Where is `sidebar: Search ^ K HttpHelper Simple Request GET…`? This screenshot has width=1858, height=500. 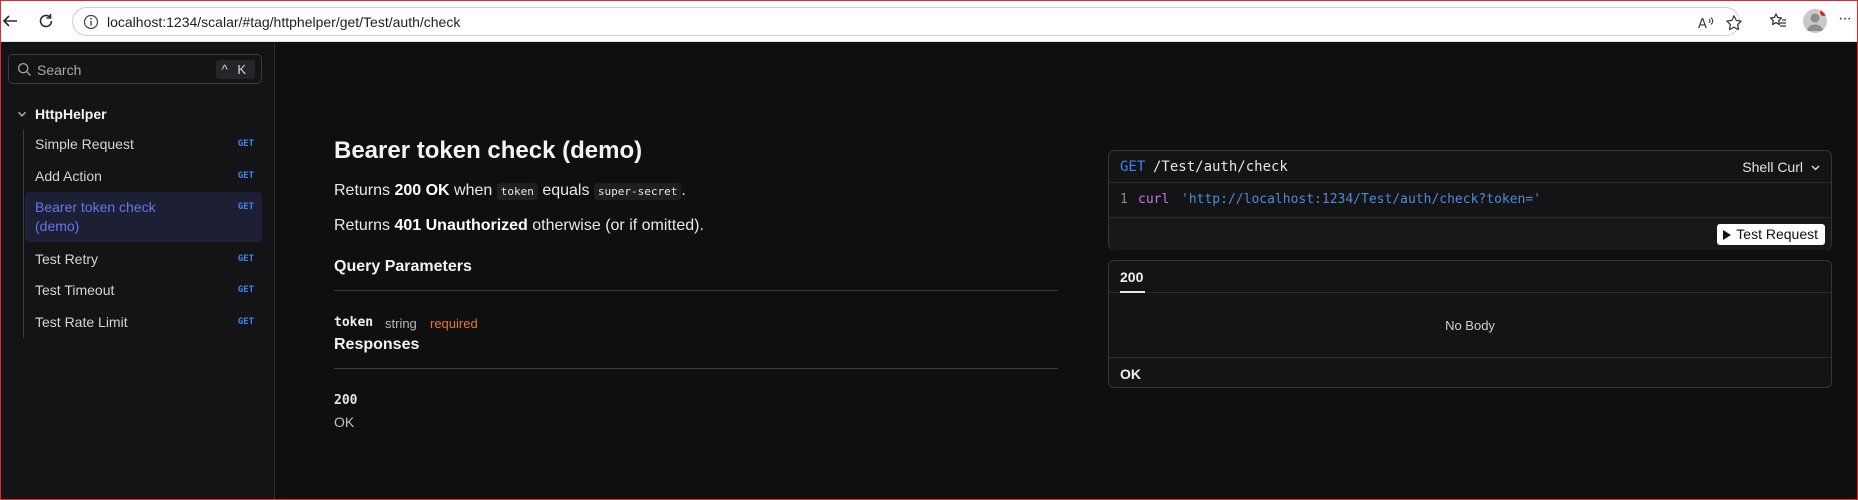
sidebar: Search ^ K HttpHelper Simple Request GET… is located at coordinates (137, 271).